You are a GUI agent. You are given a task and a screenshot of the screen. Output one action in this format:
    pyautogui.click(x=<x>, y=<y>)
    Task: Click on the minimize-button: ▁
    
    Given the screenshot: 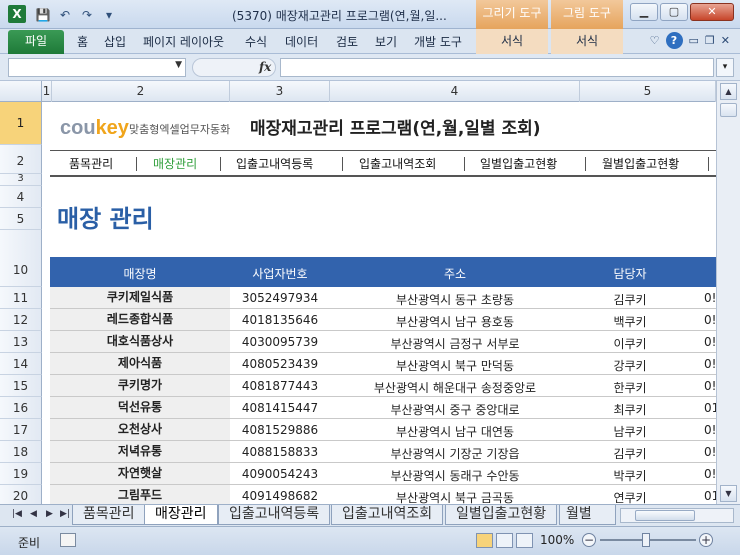 What is the action you would take?
    pyautogui.click(x=644, y=12)
    